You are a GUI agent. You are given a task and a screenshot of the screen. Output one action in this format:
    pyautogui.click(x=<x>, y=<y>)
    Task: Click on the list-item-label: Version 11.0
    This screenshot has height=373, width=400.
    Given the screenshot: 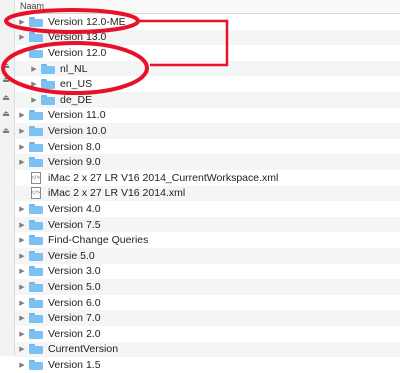 What is the action you would take?
    pyautogui.click(x=77, y=115)
    